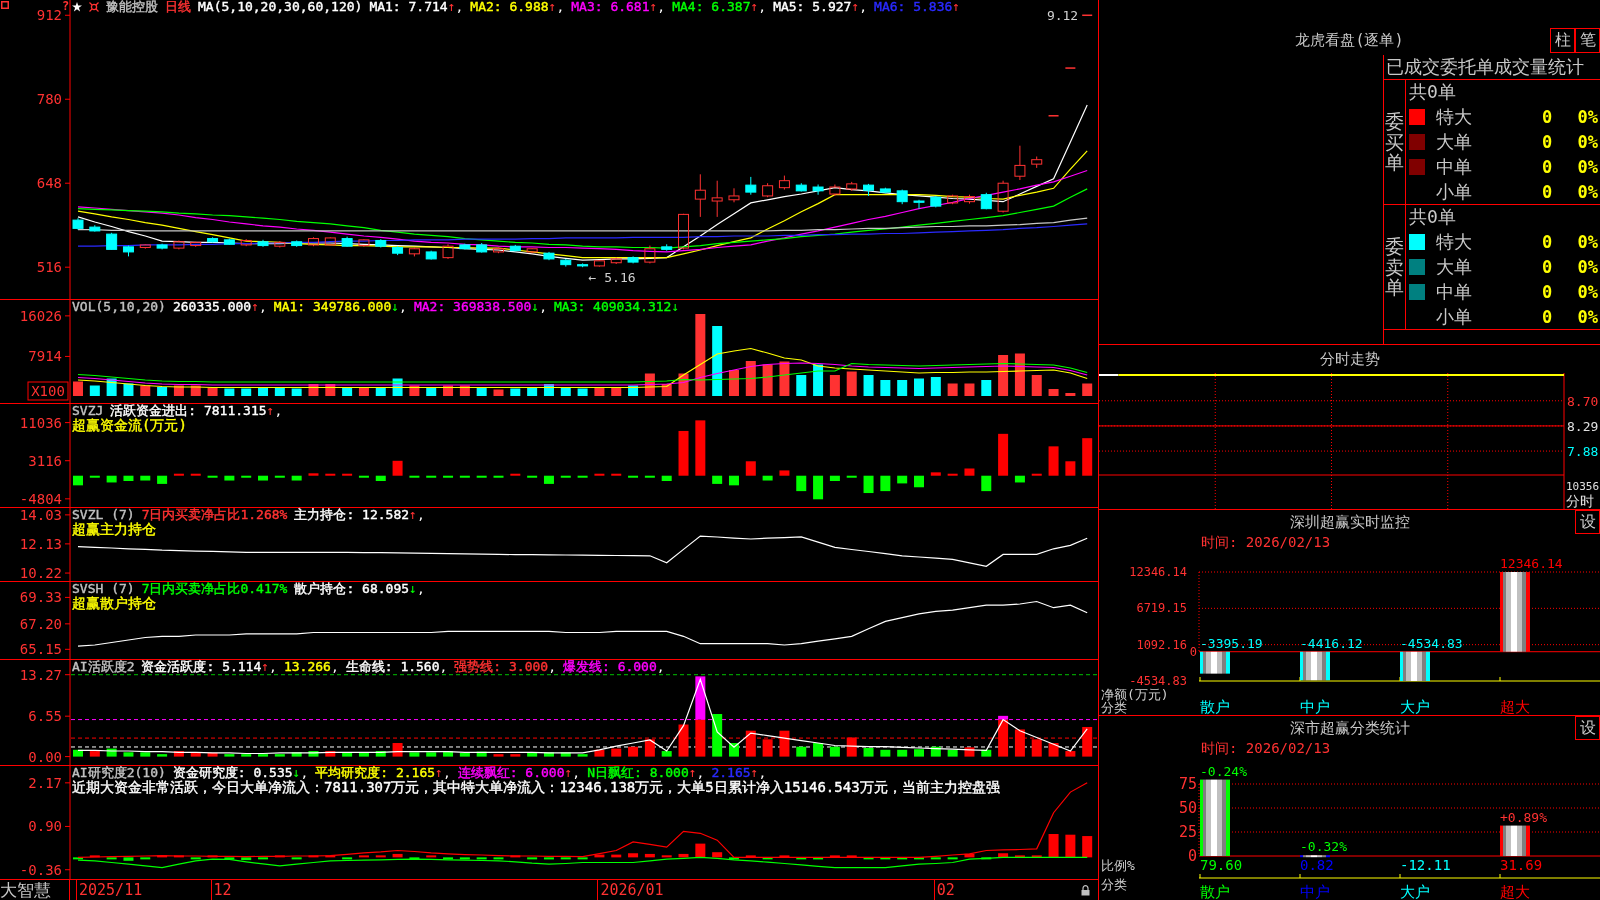  Describe the element at coordinates (944, 890) in the screenshot. I see `date-label: 02` at that location.